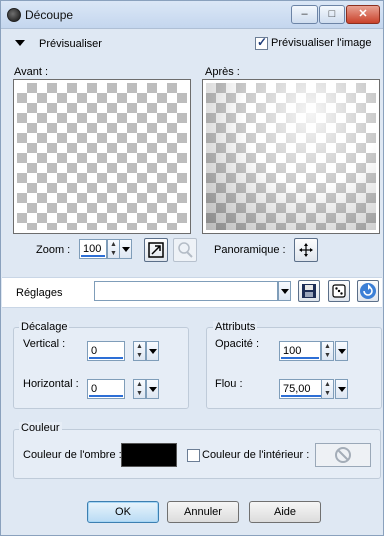  I want to click on collapse-arrow-icon, so click(20, 43).